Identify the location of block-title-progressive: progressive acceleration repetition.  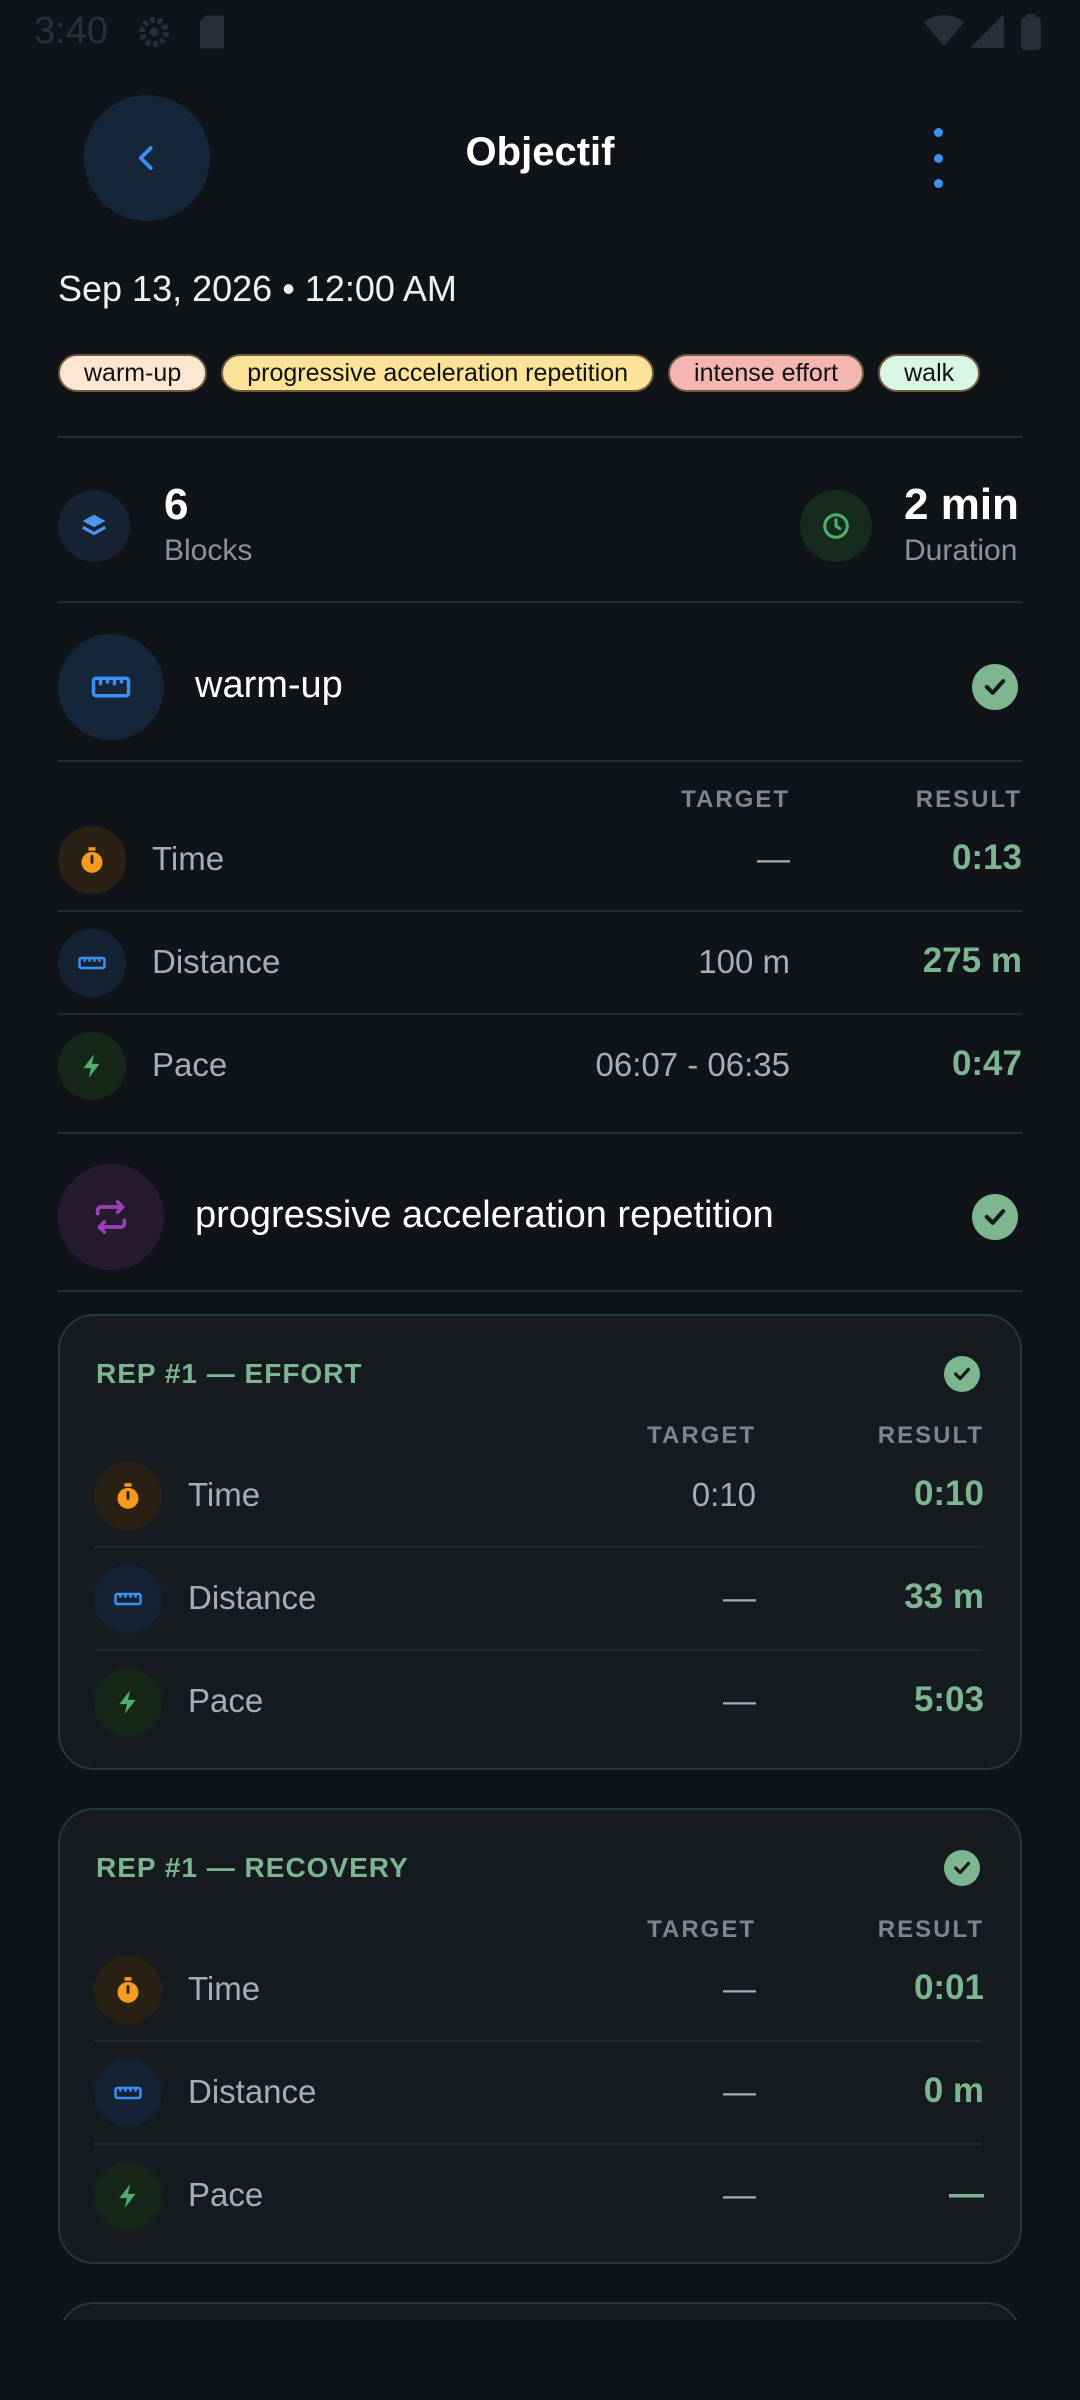
(484, 1215).